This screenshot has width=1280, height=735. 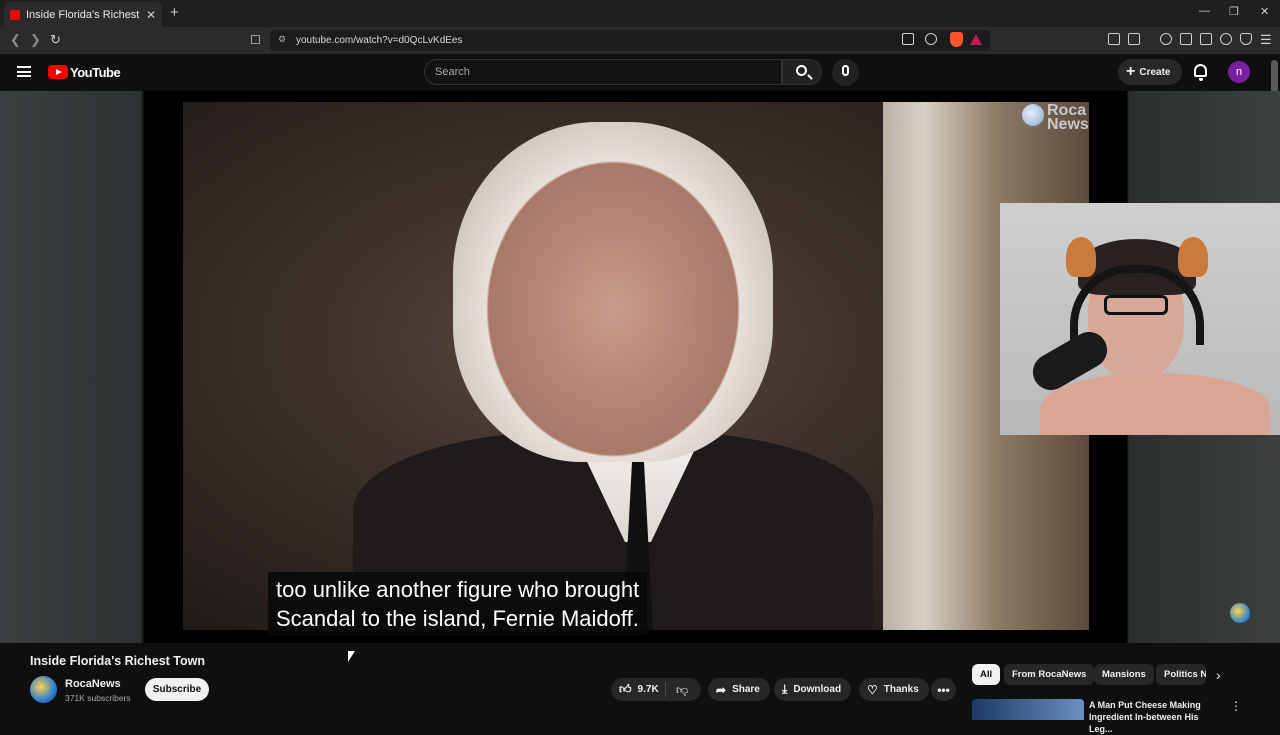 I want to click on subscriber-count: 371K subscribers, so click(x=98, y=698).